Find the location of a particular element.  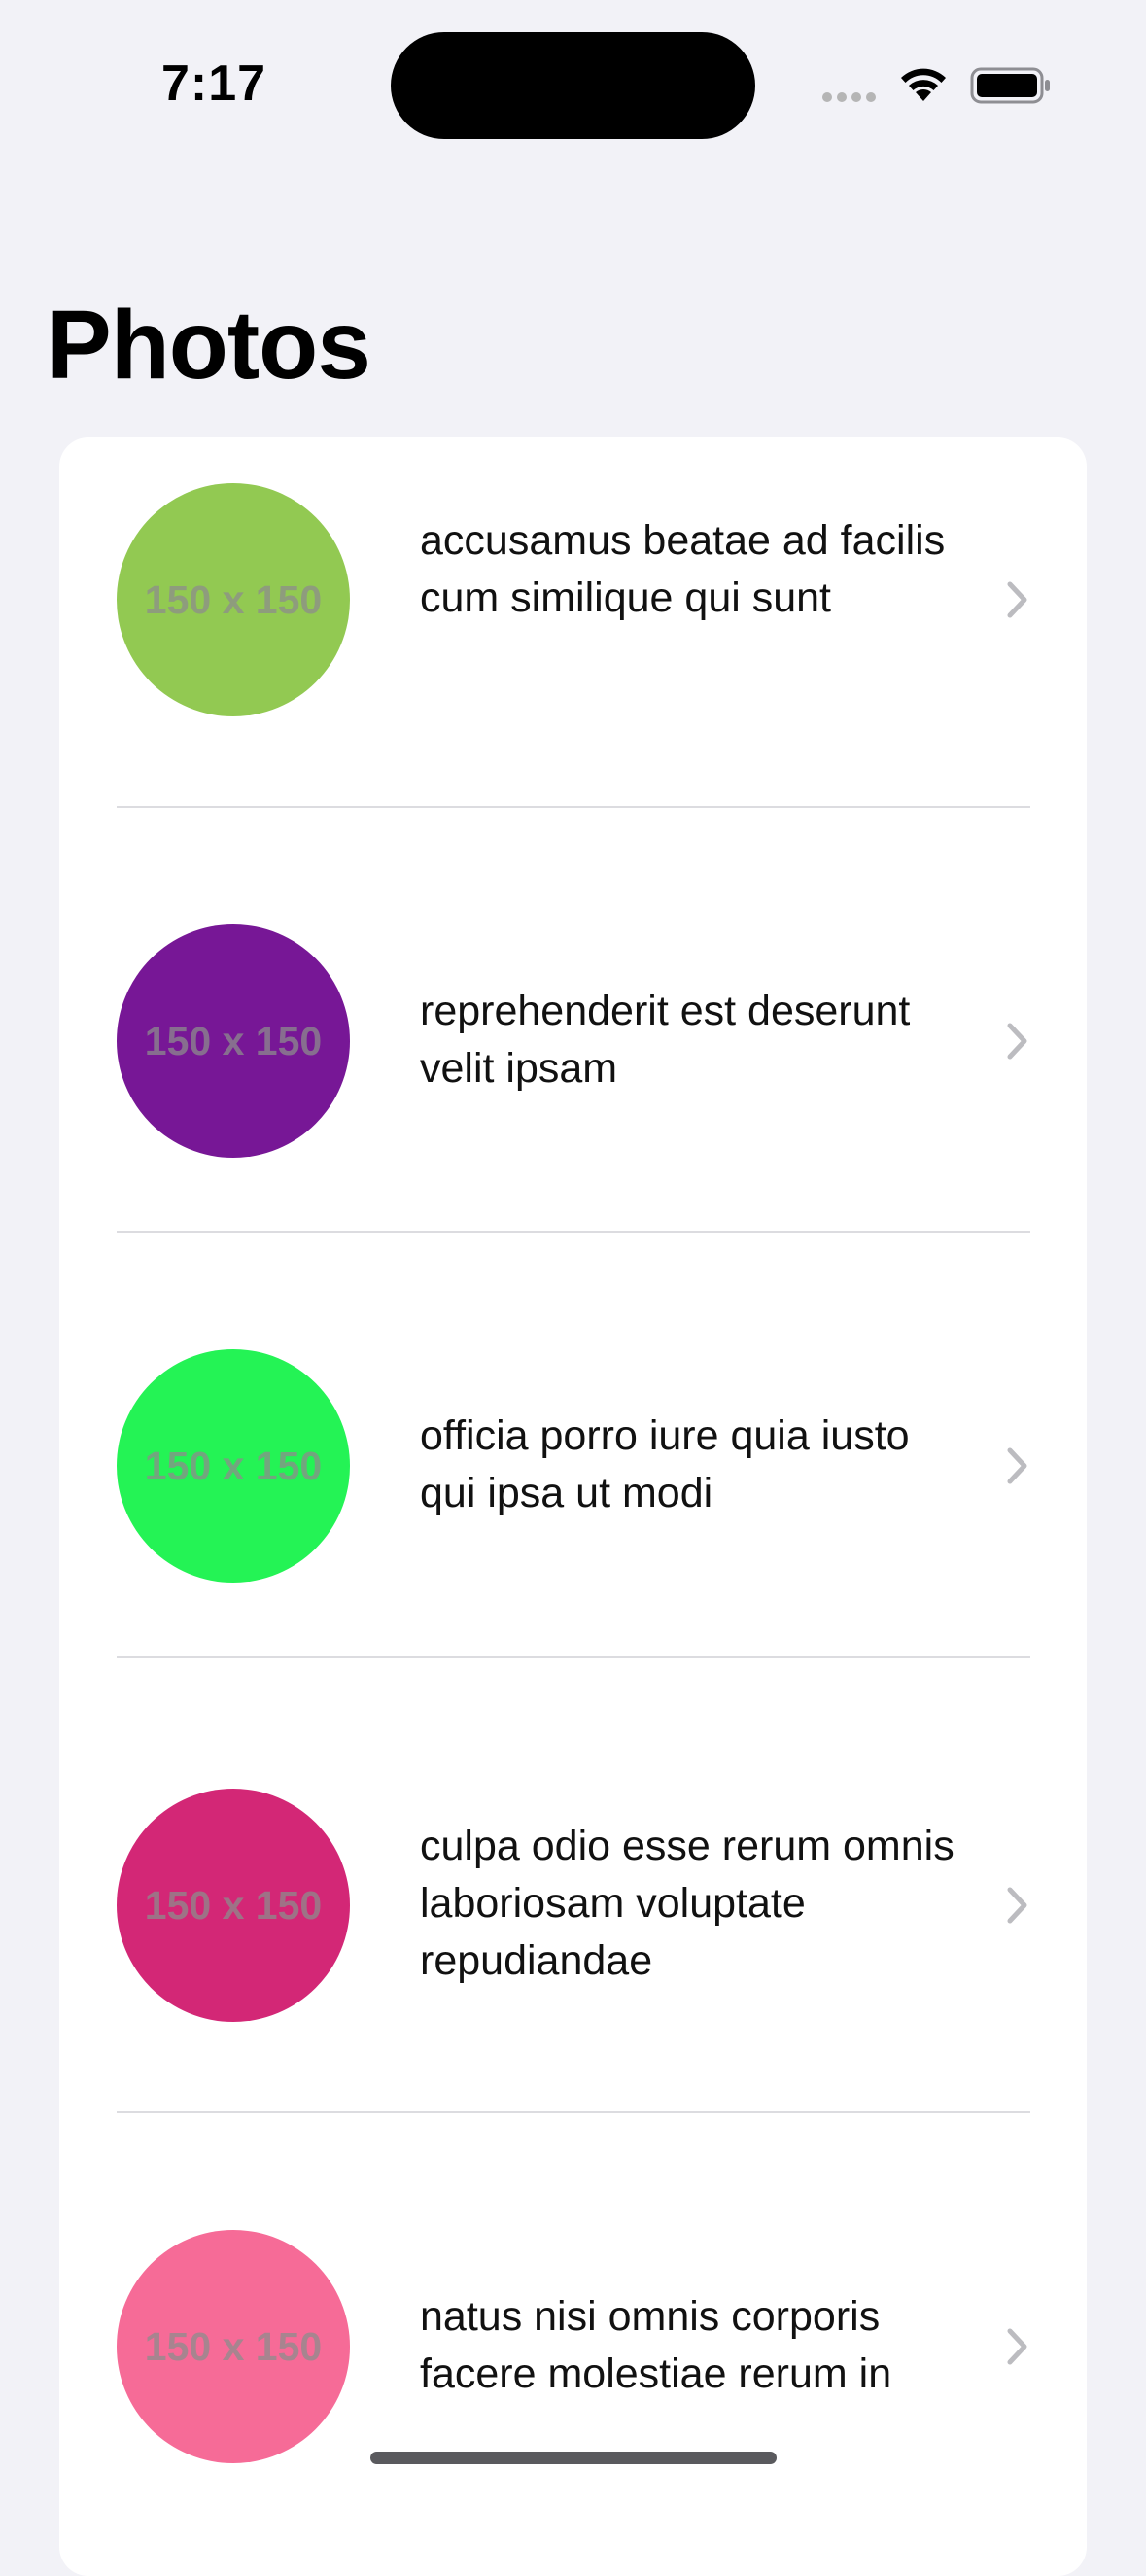

photo-title: reprehenderit est deserunt velit ipsam is located at coordinates (666, 1040).